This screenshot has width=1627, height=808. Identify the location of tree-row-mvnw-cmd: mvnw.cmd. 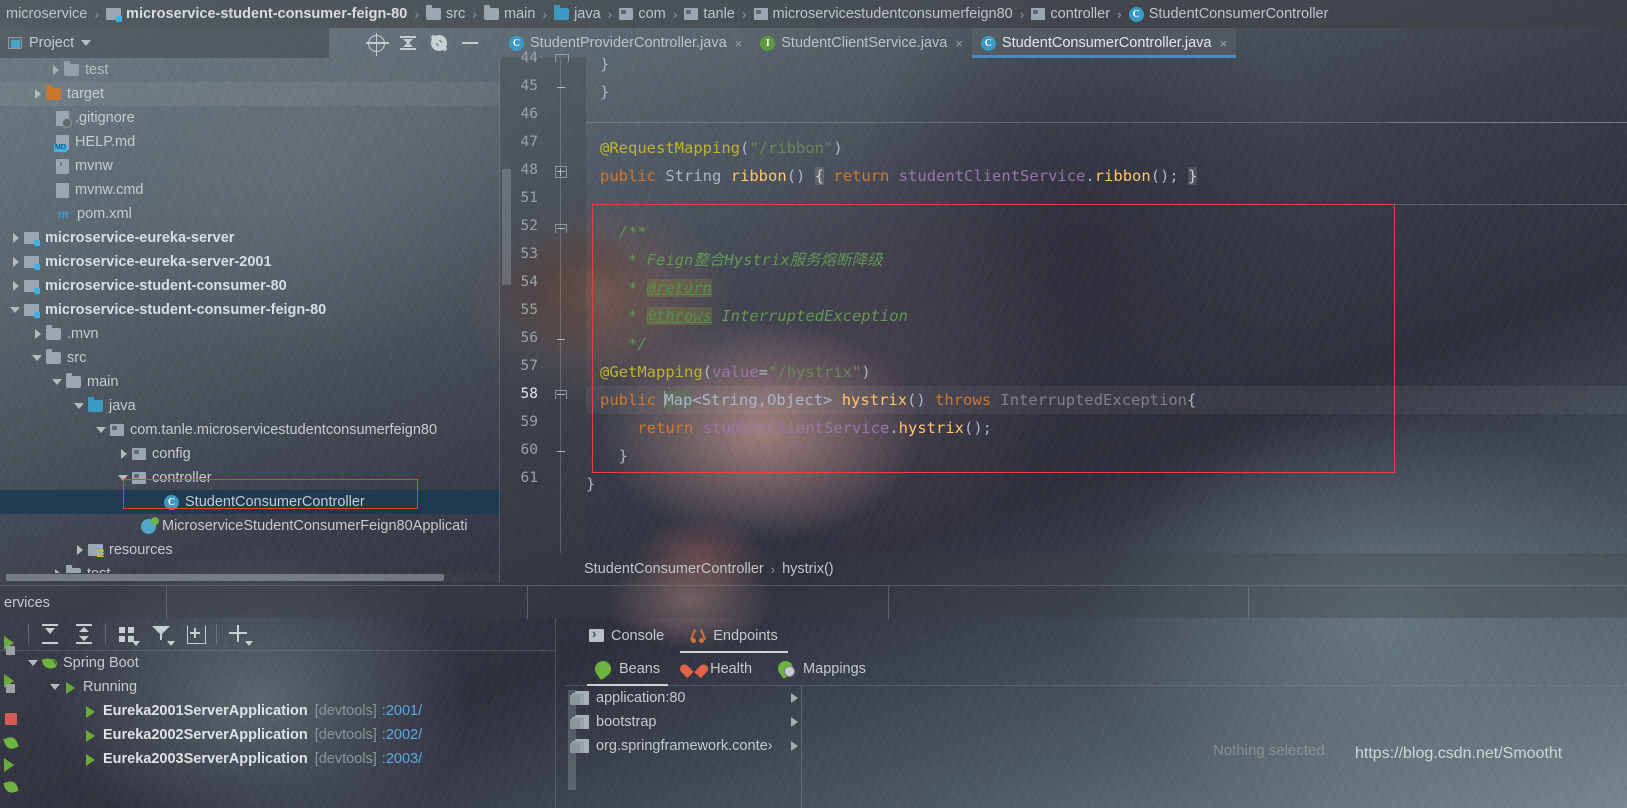
(250, 190).